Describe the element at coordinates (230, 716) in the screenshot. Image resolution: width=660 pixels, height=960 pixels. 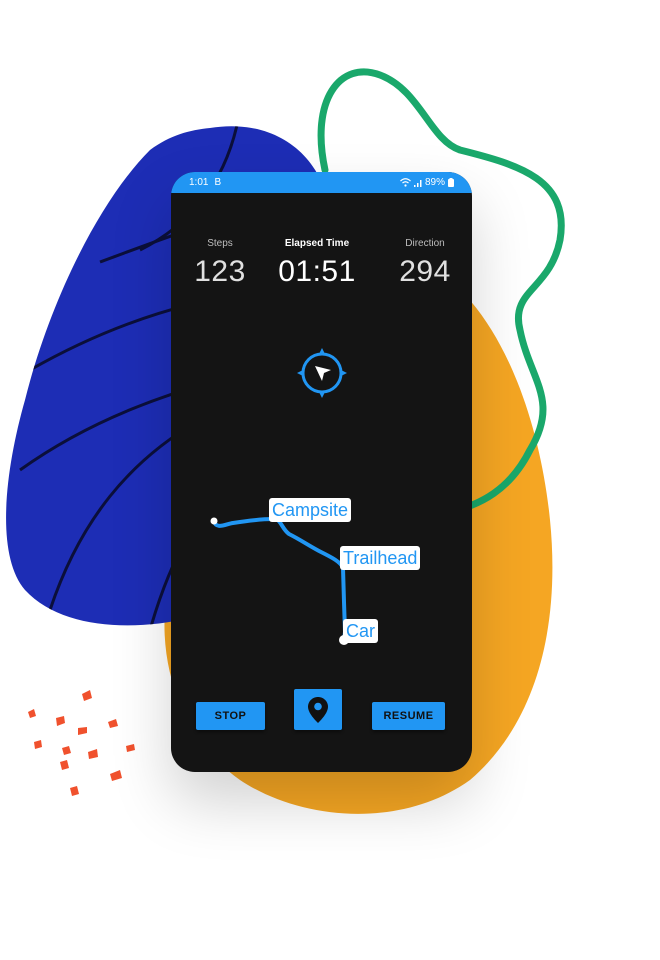
I see `stop-button: STOP` at that location.